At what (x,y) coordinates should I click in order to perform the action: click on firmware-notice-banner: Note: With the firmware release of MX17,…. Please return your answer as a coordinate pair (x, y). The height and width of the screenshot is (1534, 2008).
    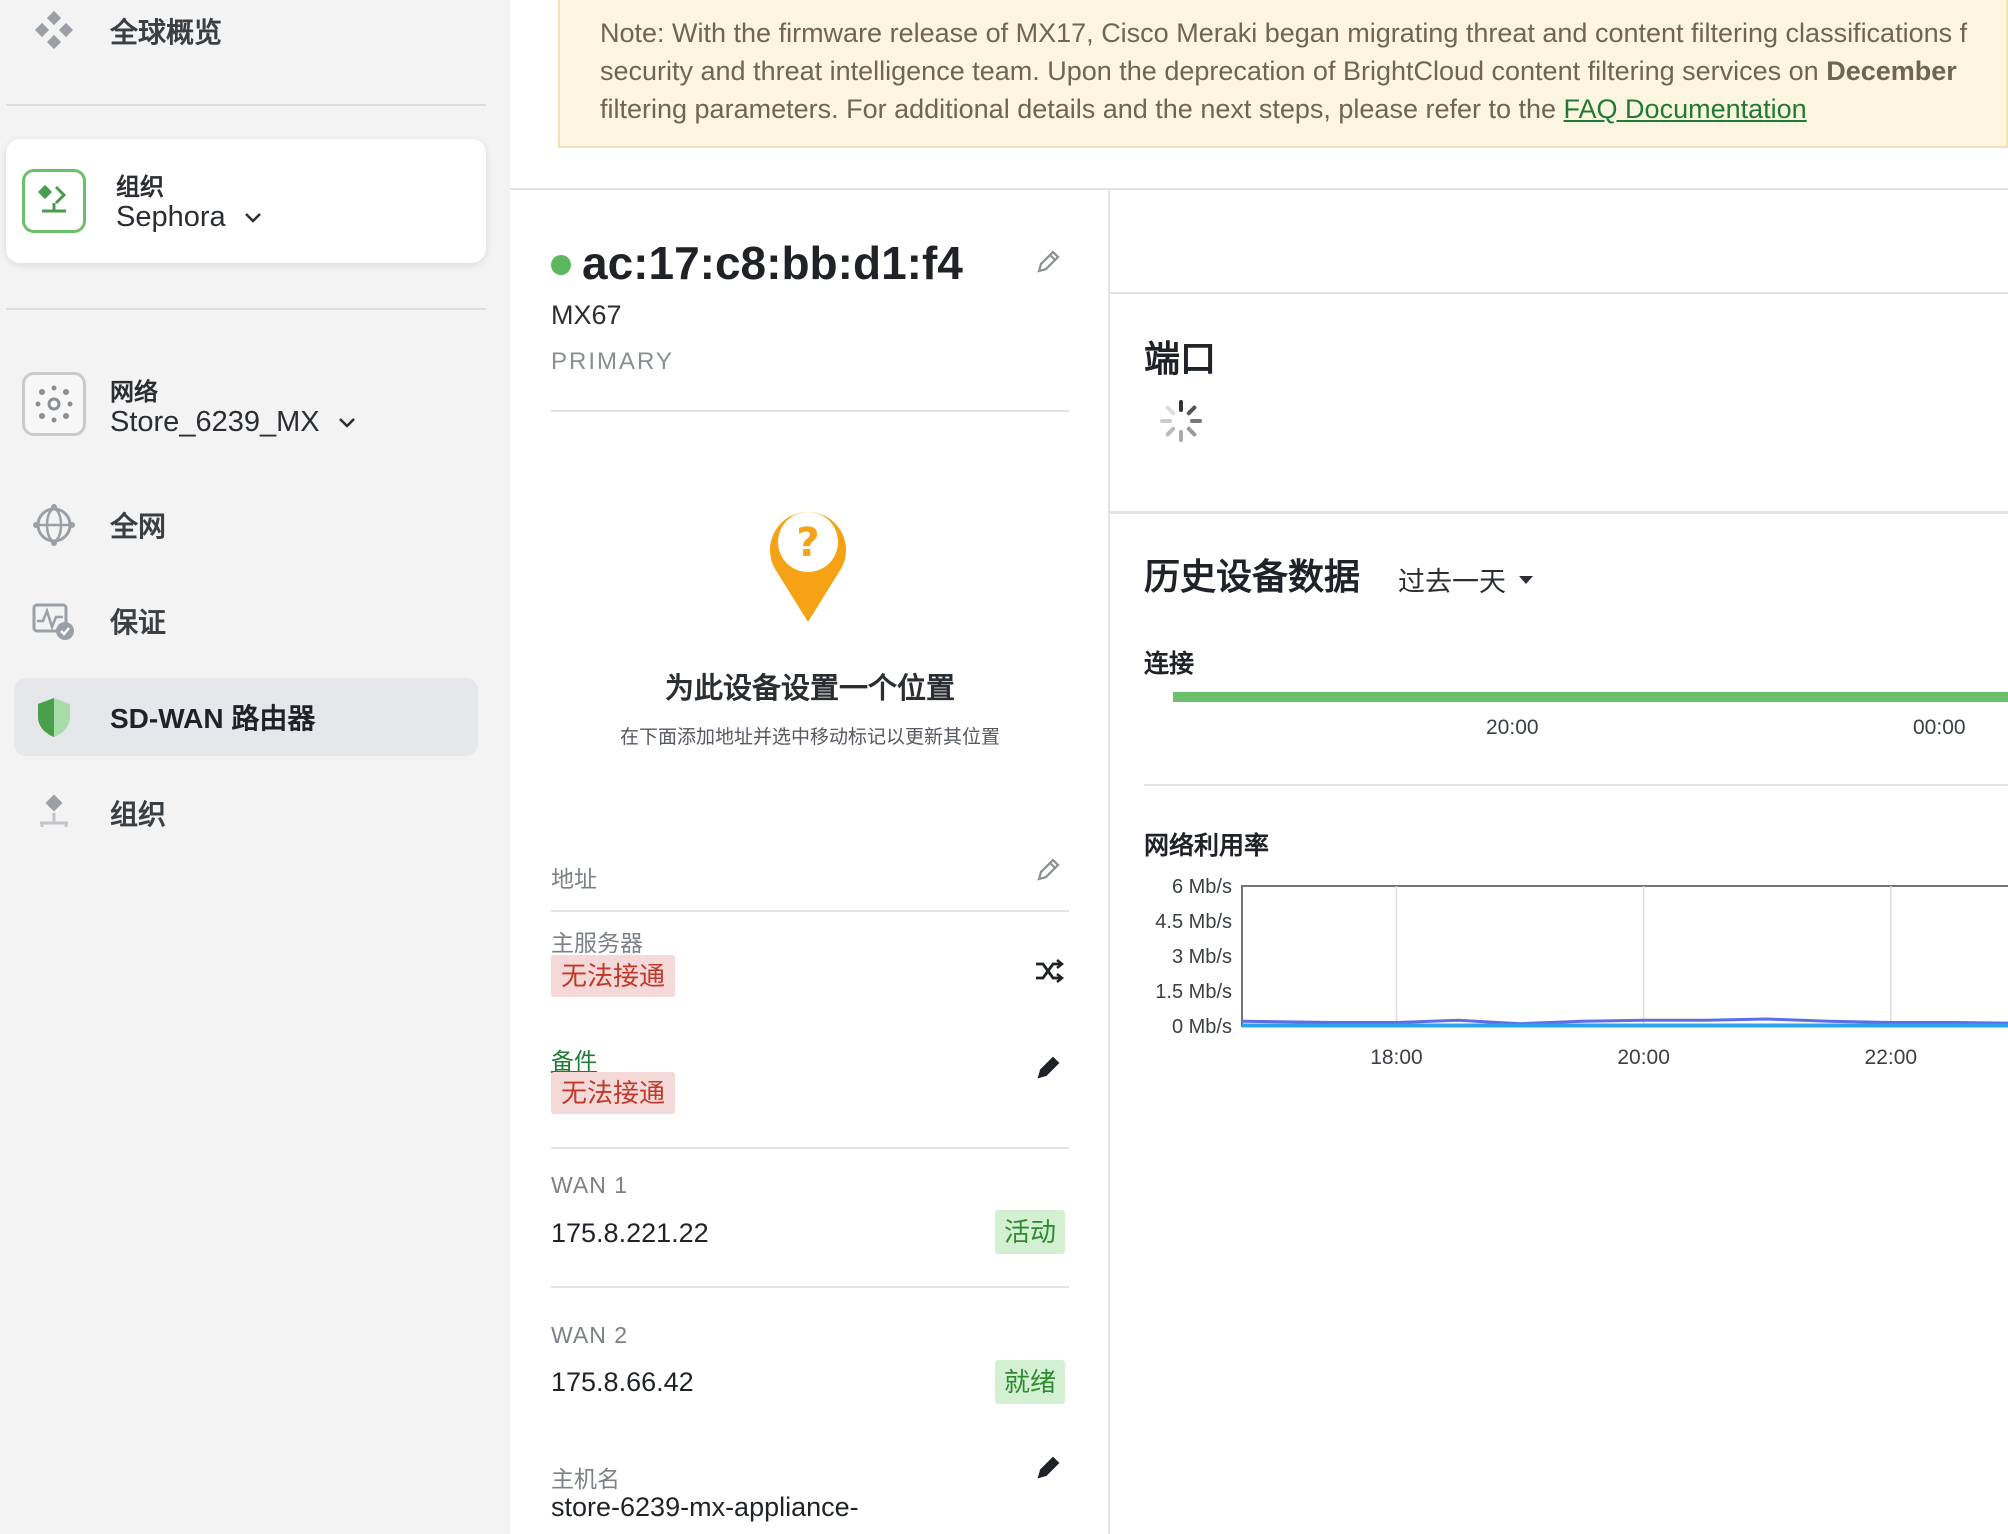
    Looking at the image, I should click on (1283, 74).